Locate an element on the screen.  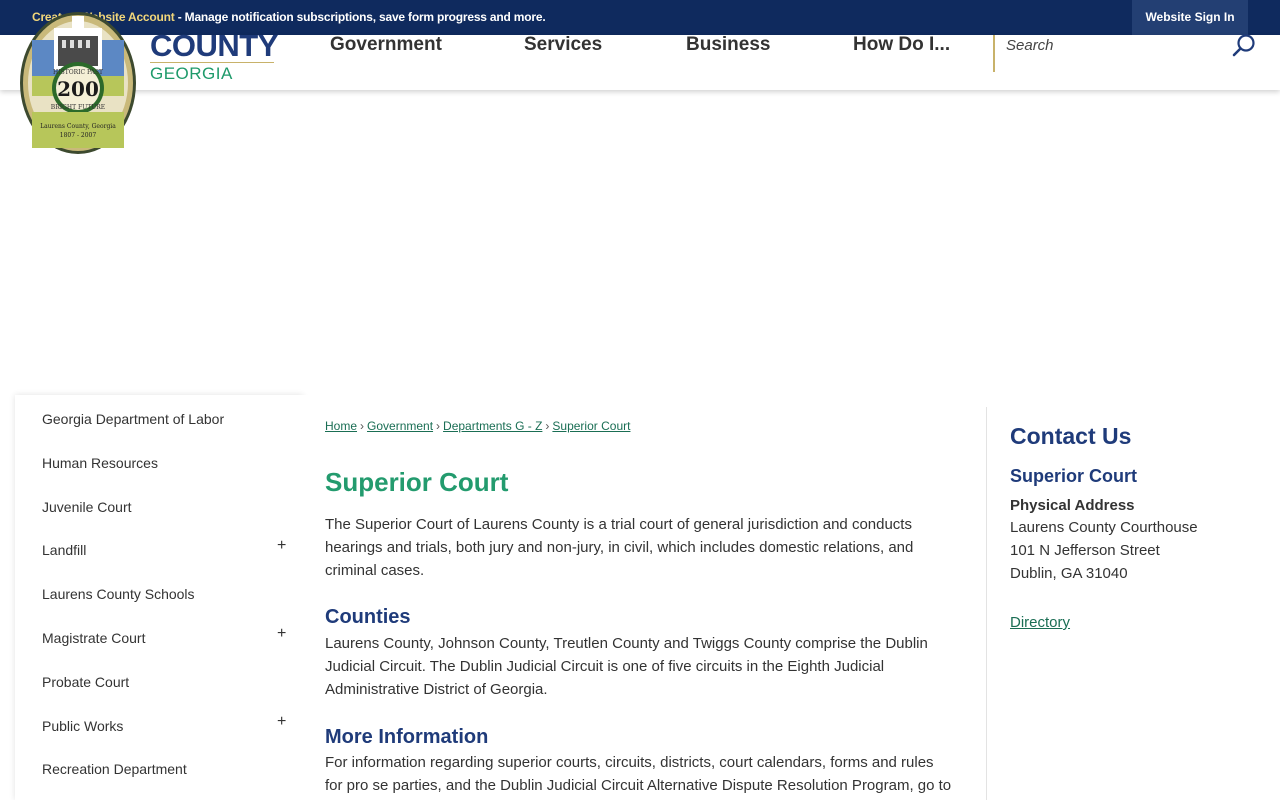
search-divider is located at coordinates (994, 53).